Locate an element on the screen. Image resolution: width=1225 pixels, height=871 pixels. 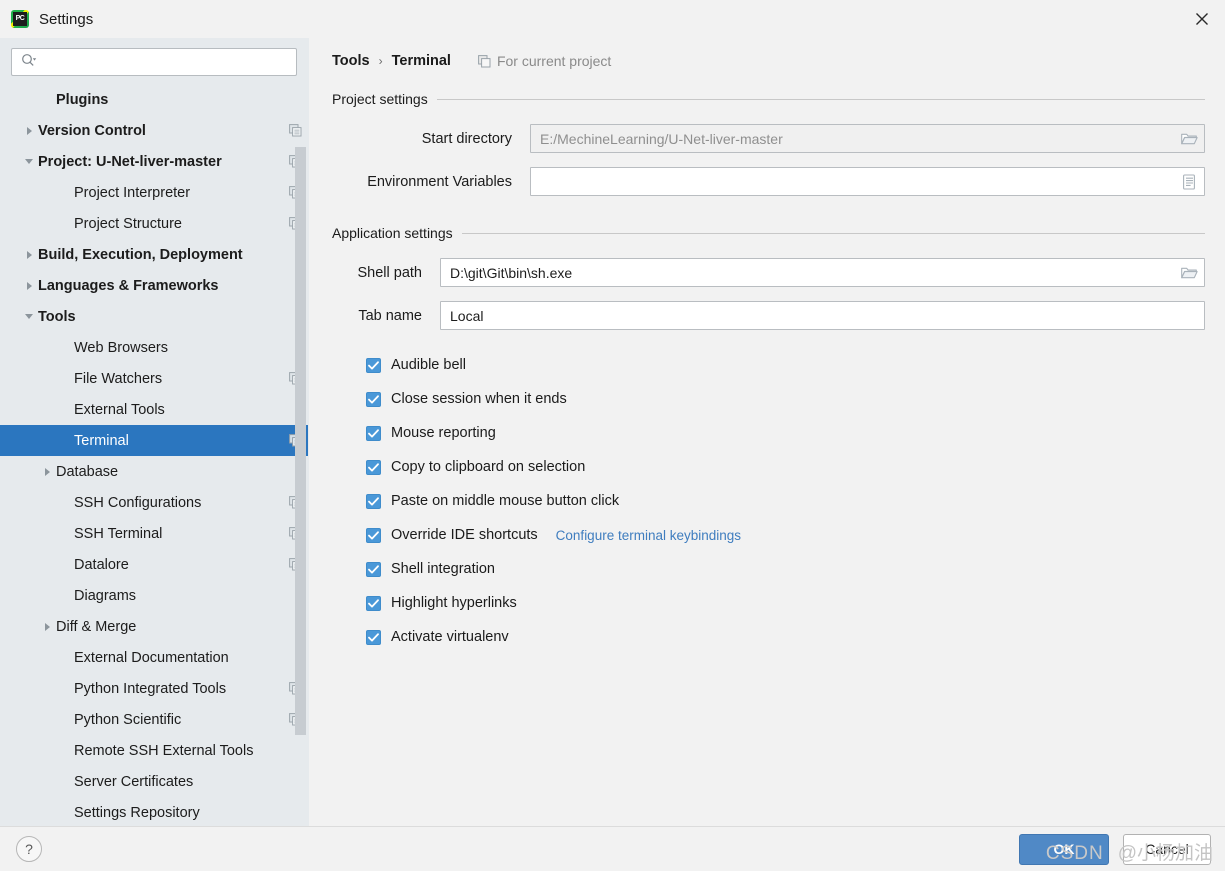
sidebar-item-languages-frameworks: Languages & Frameworks is located at coordinates (154, 285).